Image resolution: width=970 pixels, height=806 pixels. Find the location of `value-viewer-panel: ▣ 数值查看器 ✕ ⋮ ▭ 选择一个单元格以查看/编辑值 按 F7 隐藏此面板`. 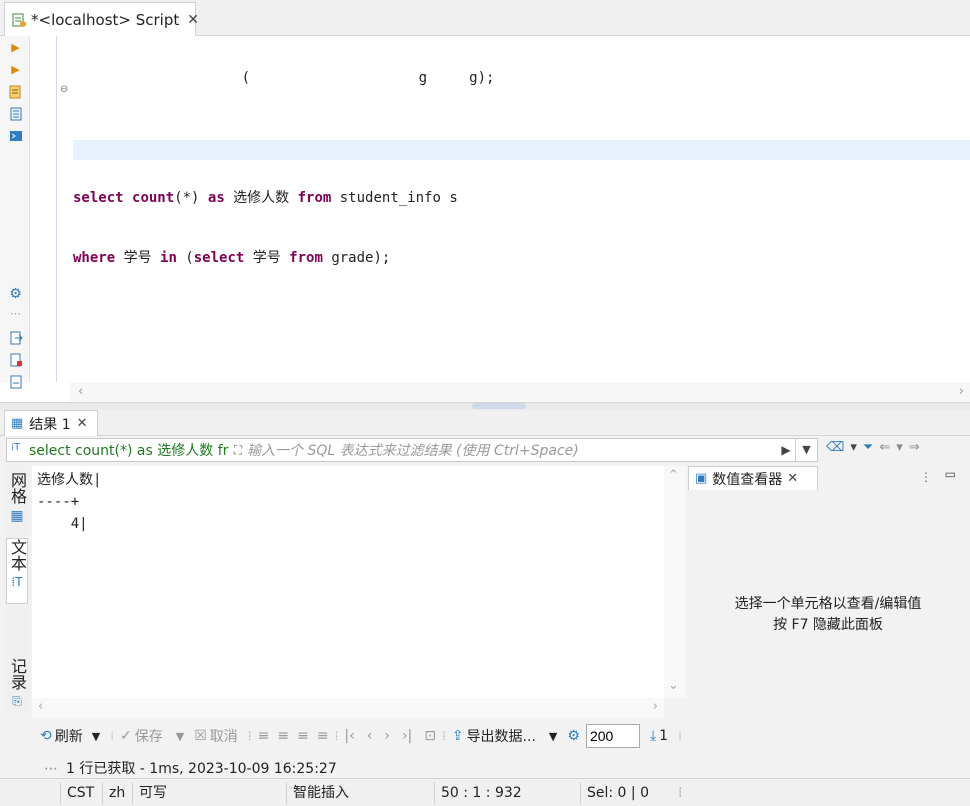

value-viewer-panel: ▣ 数值查看器 ✕ ⋮ ▭ 选择一个单元格以查看/编辑值 按 F7 隐藏此面板 is located at coordinates (828, 592).